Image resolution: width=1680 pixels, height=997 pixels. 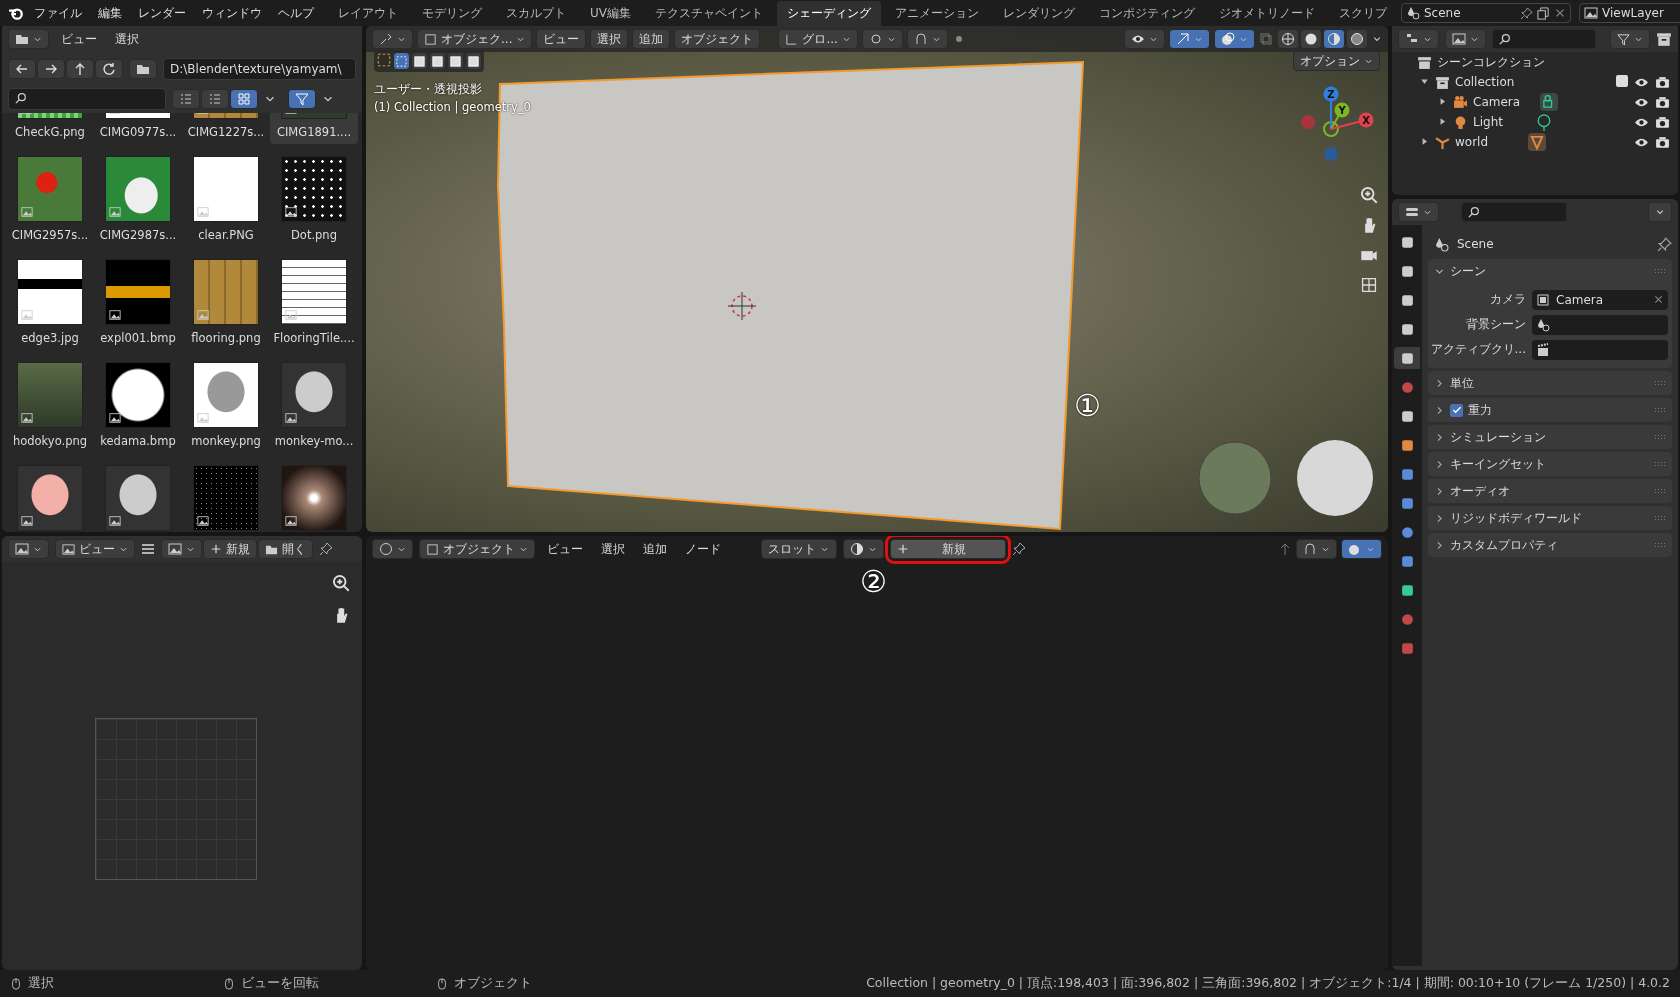 What do you see at coordinates (1147, 13) in the screenshot?
I see `workspace-tab: コンポジティング` at bounding box center [1147, 13].